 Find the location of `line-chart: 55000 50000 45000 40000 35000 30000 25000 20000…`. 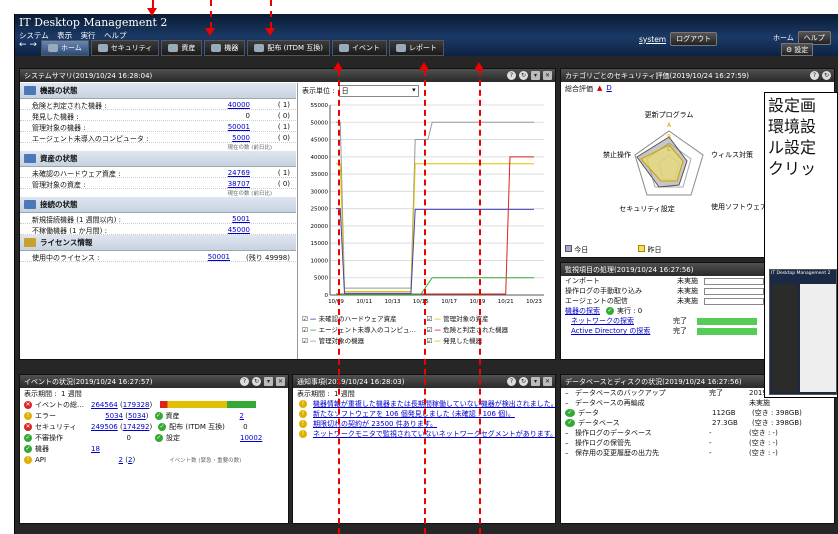

line-chart: 55000 50000 45000 40000 35000 30000 25000 20000… is located at coordinates (427, 204).